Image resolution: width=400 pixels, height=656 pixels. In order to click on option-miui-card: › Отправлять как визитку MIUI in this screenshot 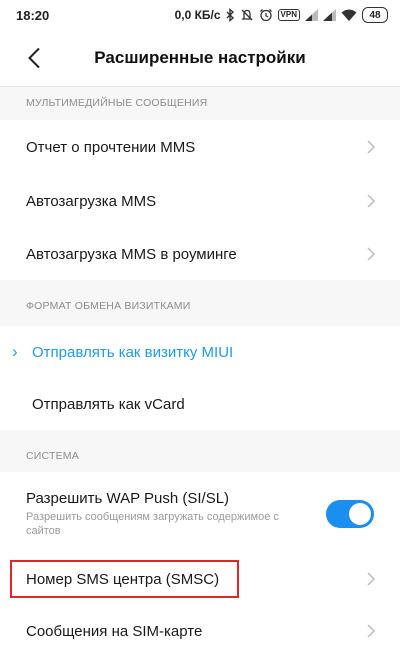, I will do `click(200, 352)`.